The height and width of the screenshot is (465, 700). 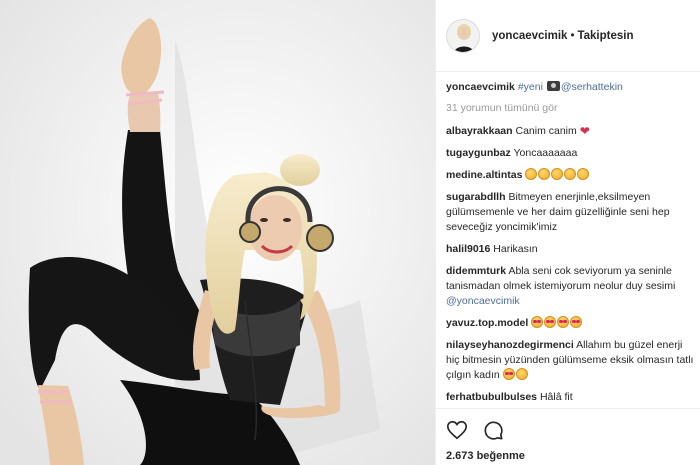 What do you see at coordinates (568, 436) in the screenshot?
I see `action-bar: 2.673 beğenme` at bounding box center [568, 436].